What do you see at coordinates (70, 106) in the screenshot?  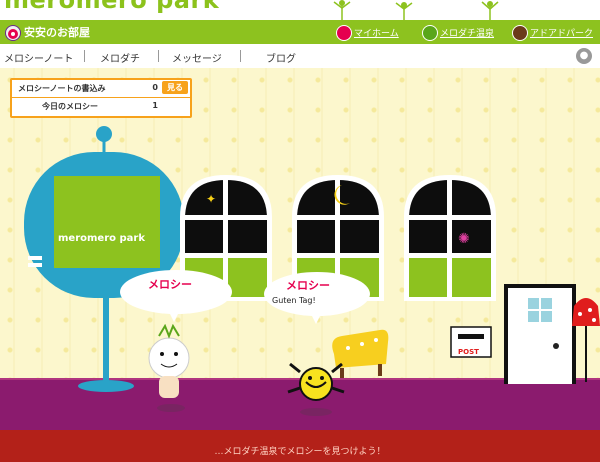 I see `stats-today-label: 今日のメロシー` at bounding box center [70, 106].